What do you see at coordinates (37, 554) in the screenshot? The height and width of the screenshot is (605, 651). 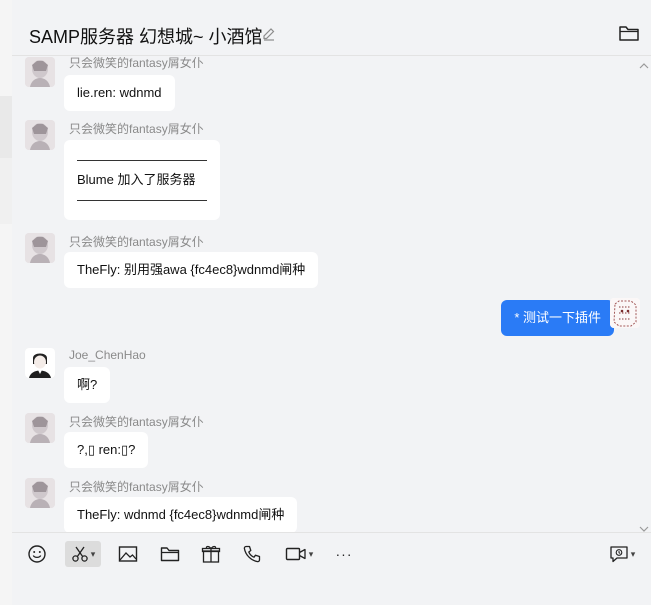 I see `emoji-icon` at bounding box center [37, 554].